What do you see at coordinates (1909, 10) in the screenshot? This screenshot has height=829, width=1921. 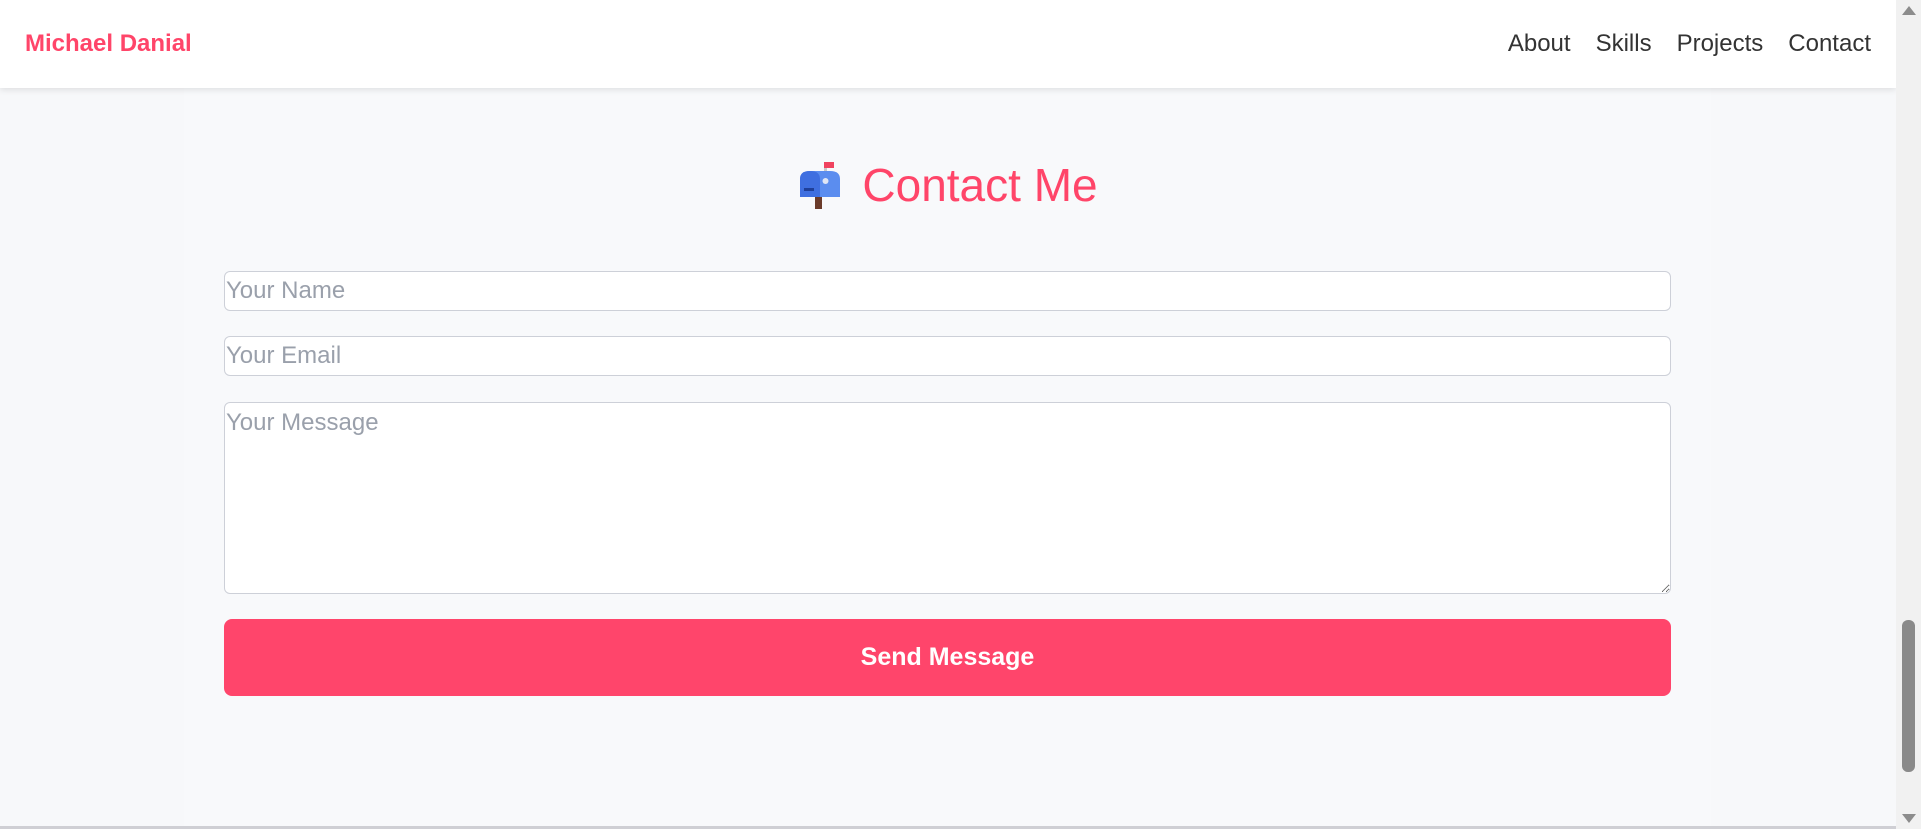 I see `scroll-up-arrow-icon` at bounding box center [1909, 10].